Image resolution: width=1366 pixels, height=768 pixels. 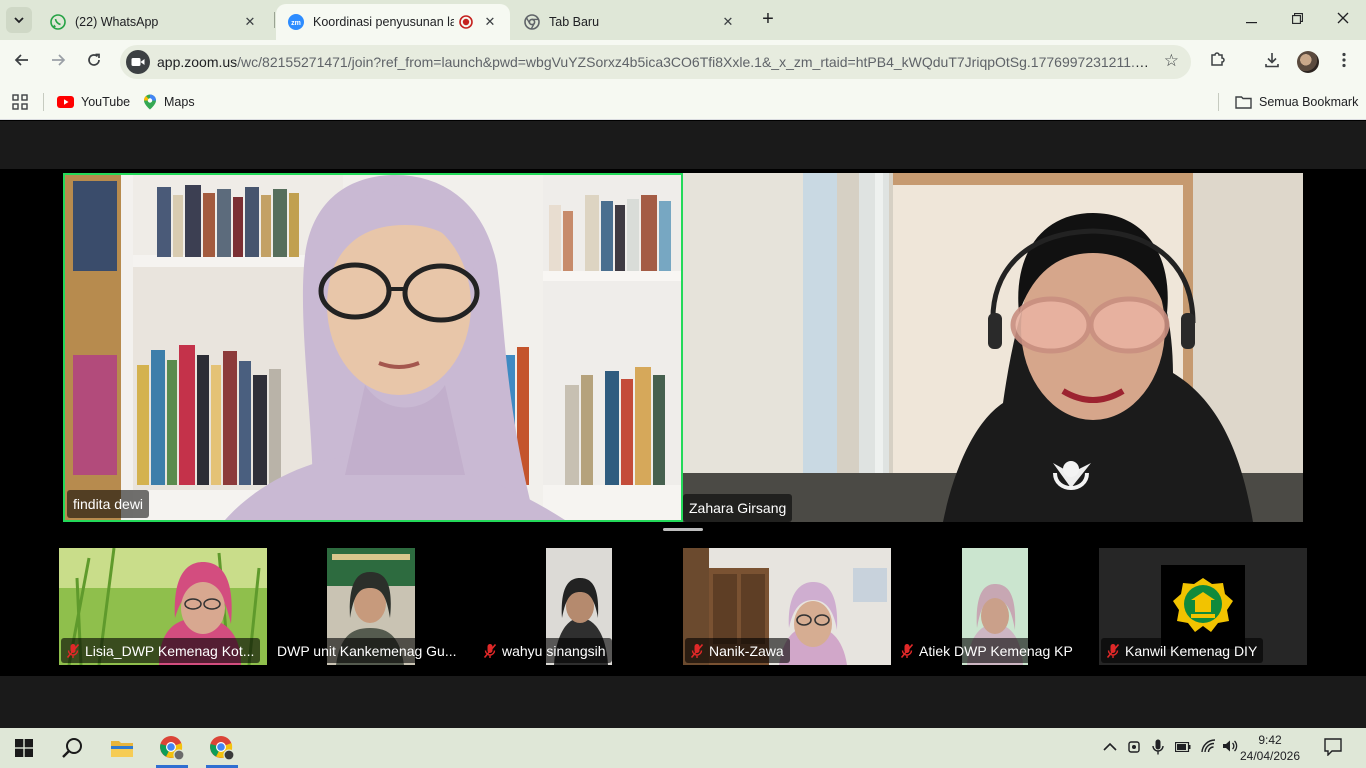 What do you see at coordinates (58, 22) in the screenshot?
I see `whatsapp-icon` at bounding box center [58, 22].